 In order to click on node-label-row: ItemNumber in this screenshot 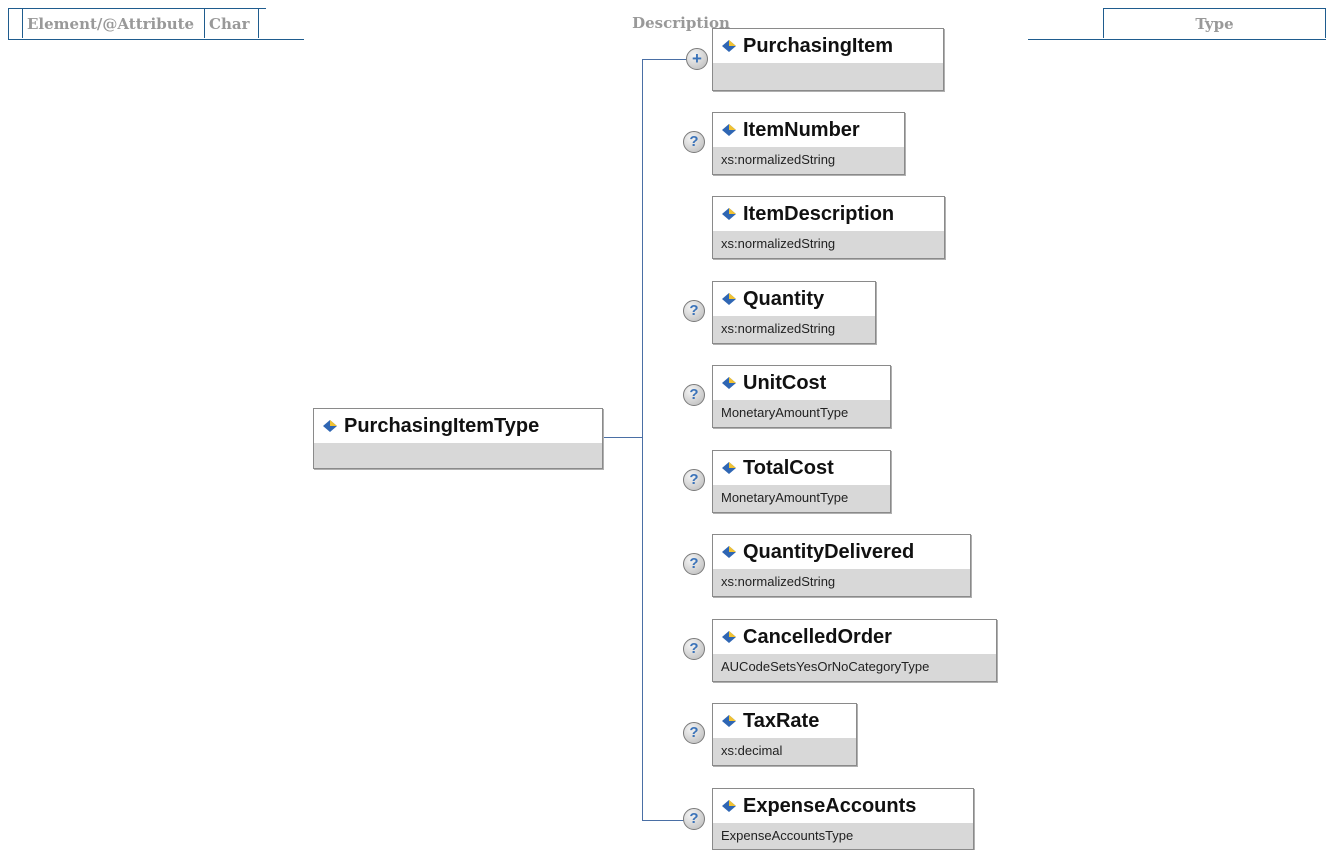, I will do `click(808, 130)`.